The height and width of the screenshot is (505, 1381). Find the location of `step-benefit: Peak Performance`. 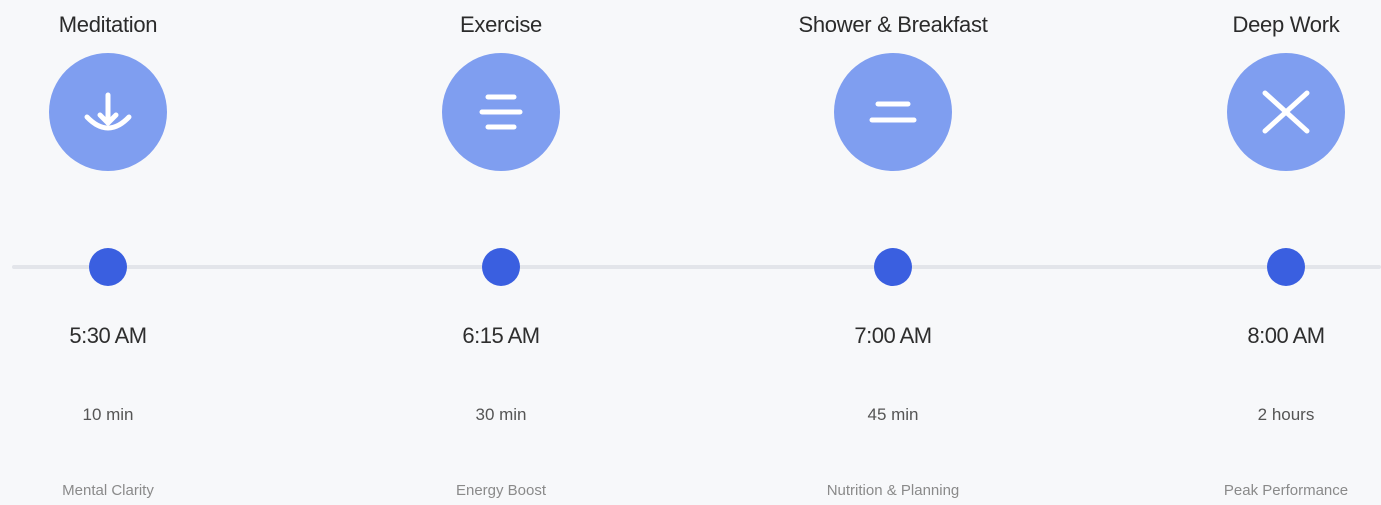

step-benefit: Peak Performance is located at coordinates (1286, 490).